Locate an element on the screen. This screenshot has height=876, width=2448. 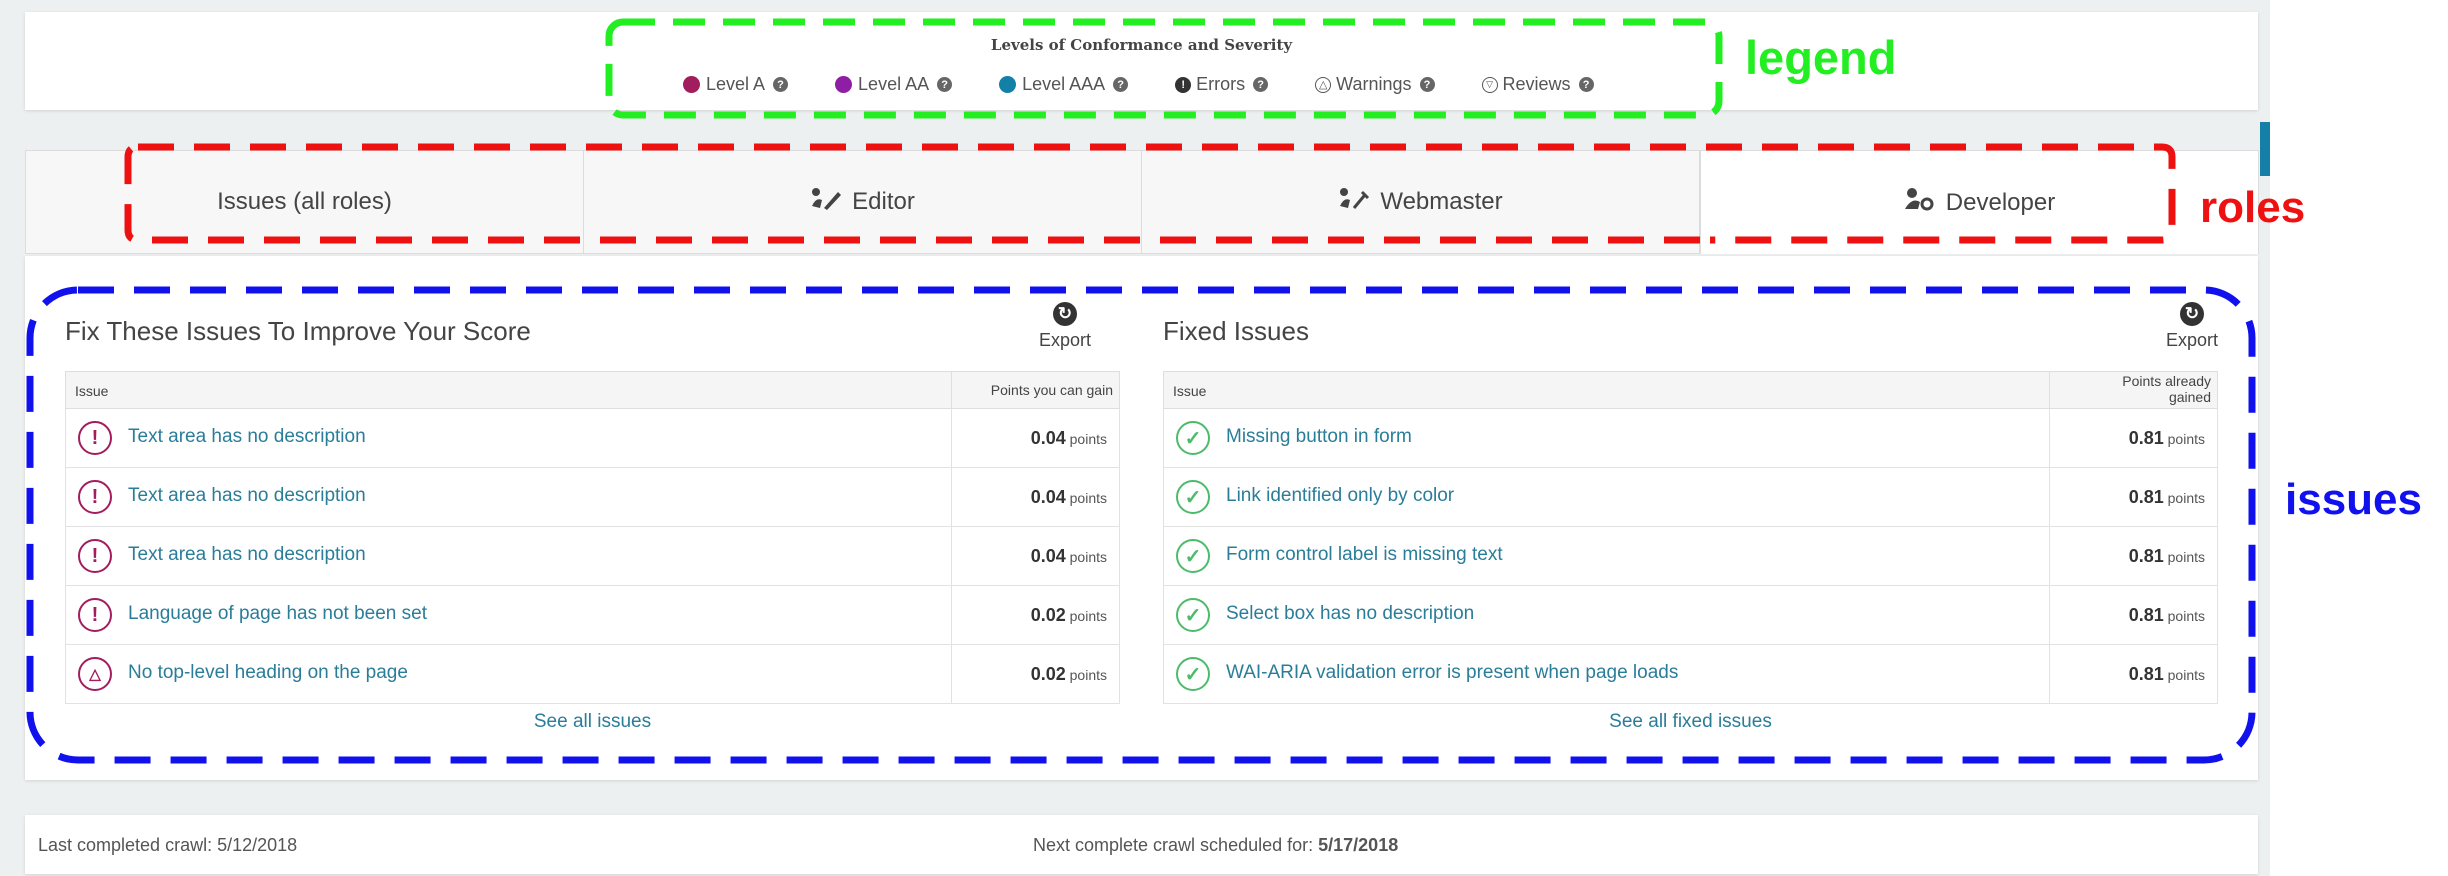
see-all-fixed-issues-link: See all fixed issues is located at coordinates (1690, 721).